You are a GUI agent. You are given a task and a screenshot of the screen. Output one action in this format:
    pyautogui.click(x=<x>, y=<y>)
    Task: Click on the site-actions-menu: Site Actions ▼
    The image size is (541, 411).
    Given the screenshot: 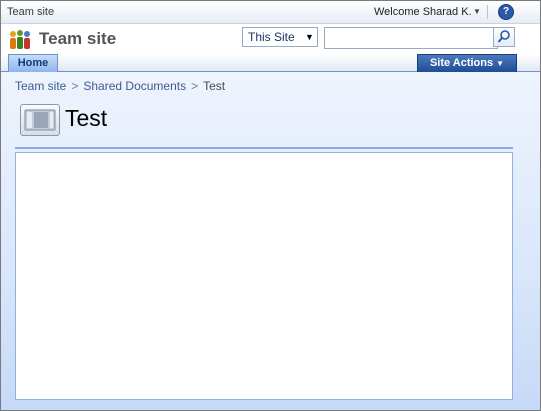 What is the action you would take?
    pyautogui.click(x=467, y=63)
    